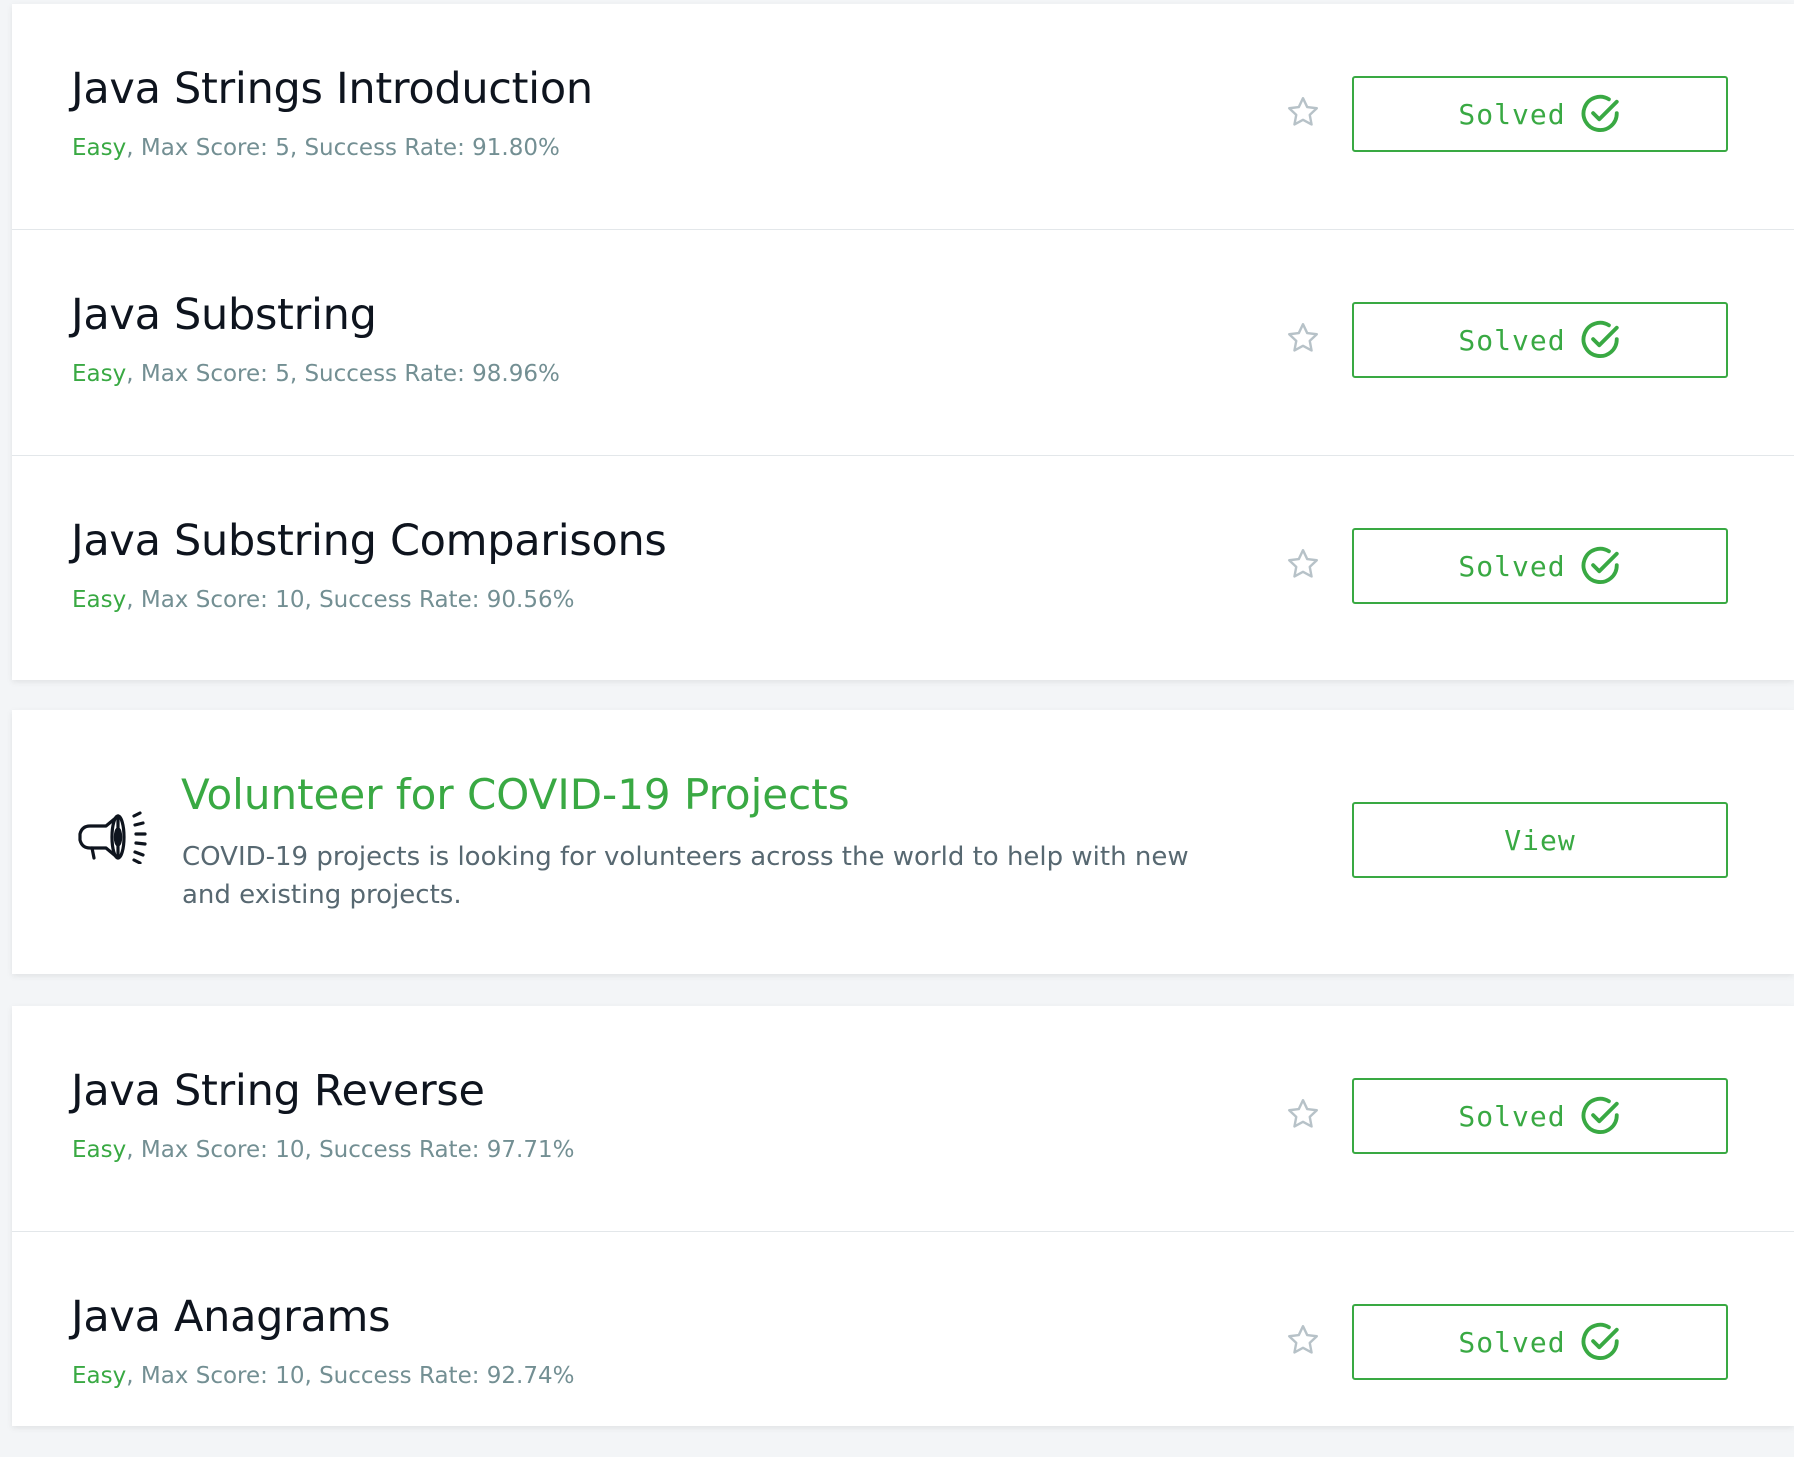 Image resolution: width=1794 pixels, height=1457 pixels. Describe the element at coordinates (350, 1150) in the screenshot. I see `challenge-stats: , Max Score: 10, Success Rate: 97.71%` at that location.